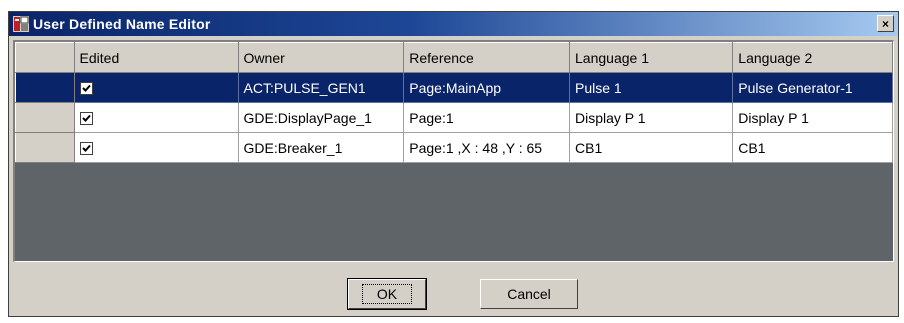 This screenshot has width=904, height=323. I want to click on language-1-cell: CB1, so click(651, 147).